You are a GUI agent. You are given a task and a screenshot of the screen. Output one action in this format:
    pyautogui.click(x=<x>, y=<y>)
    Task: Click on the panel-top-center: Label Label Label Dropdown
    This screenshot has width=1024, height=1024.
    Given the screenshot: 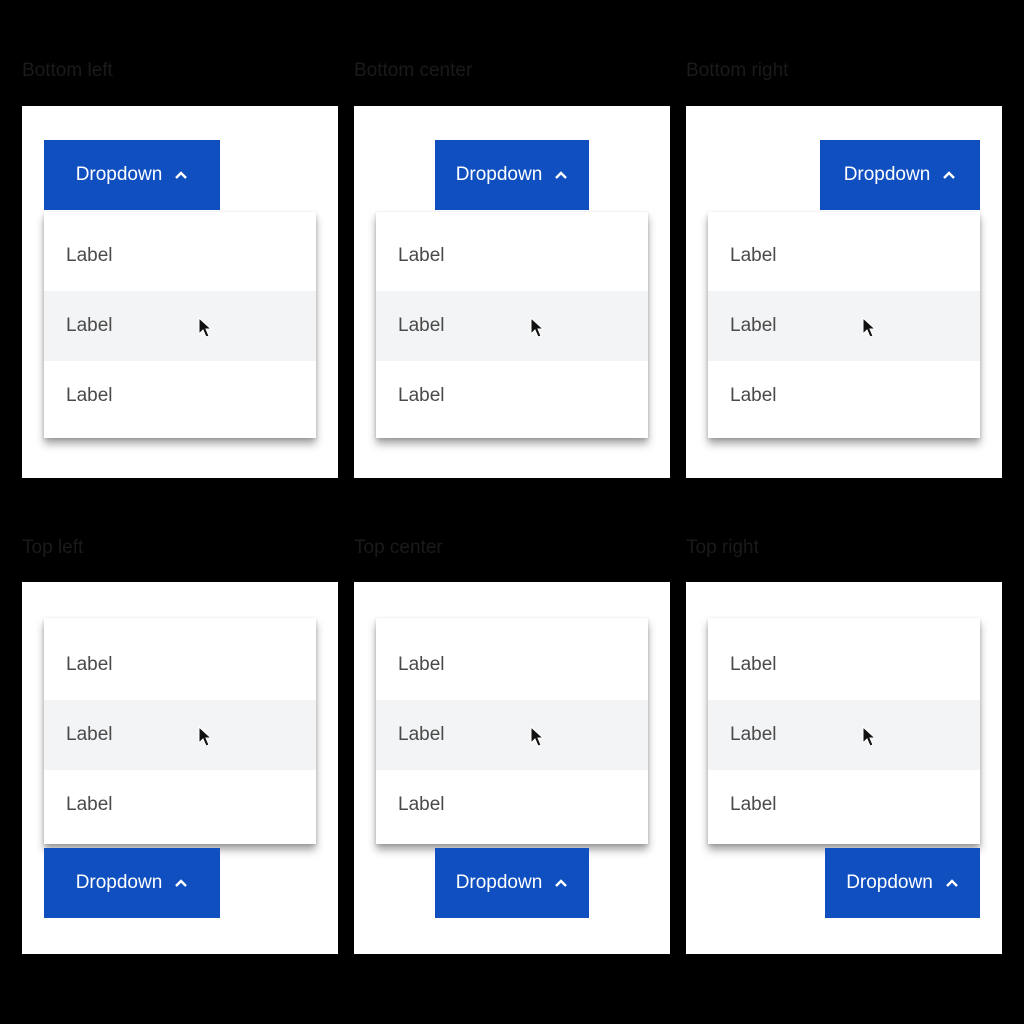 What is the action you would take?
    pyautogui.click(x=512, y=768)
    